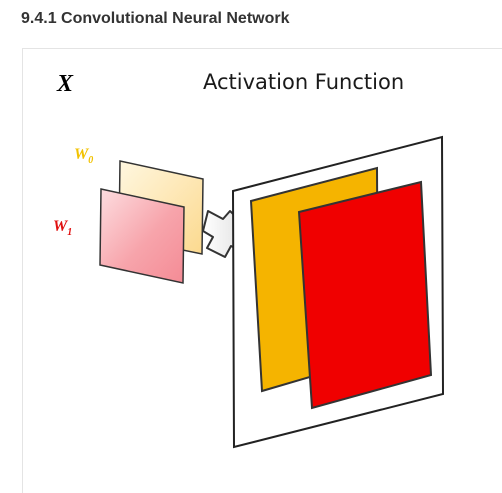 Image resolution: width=502 pixels, height=493 pixels. I want to click on weight-w0-label: W0, so click(83, 156).